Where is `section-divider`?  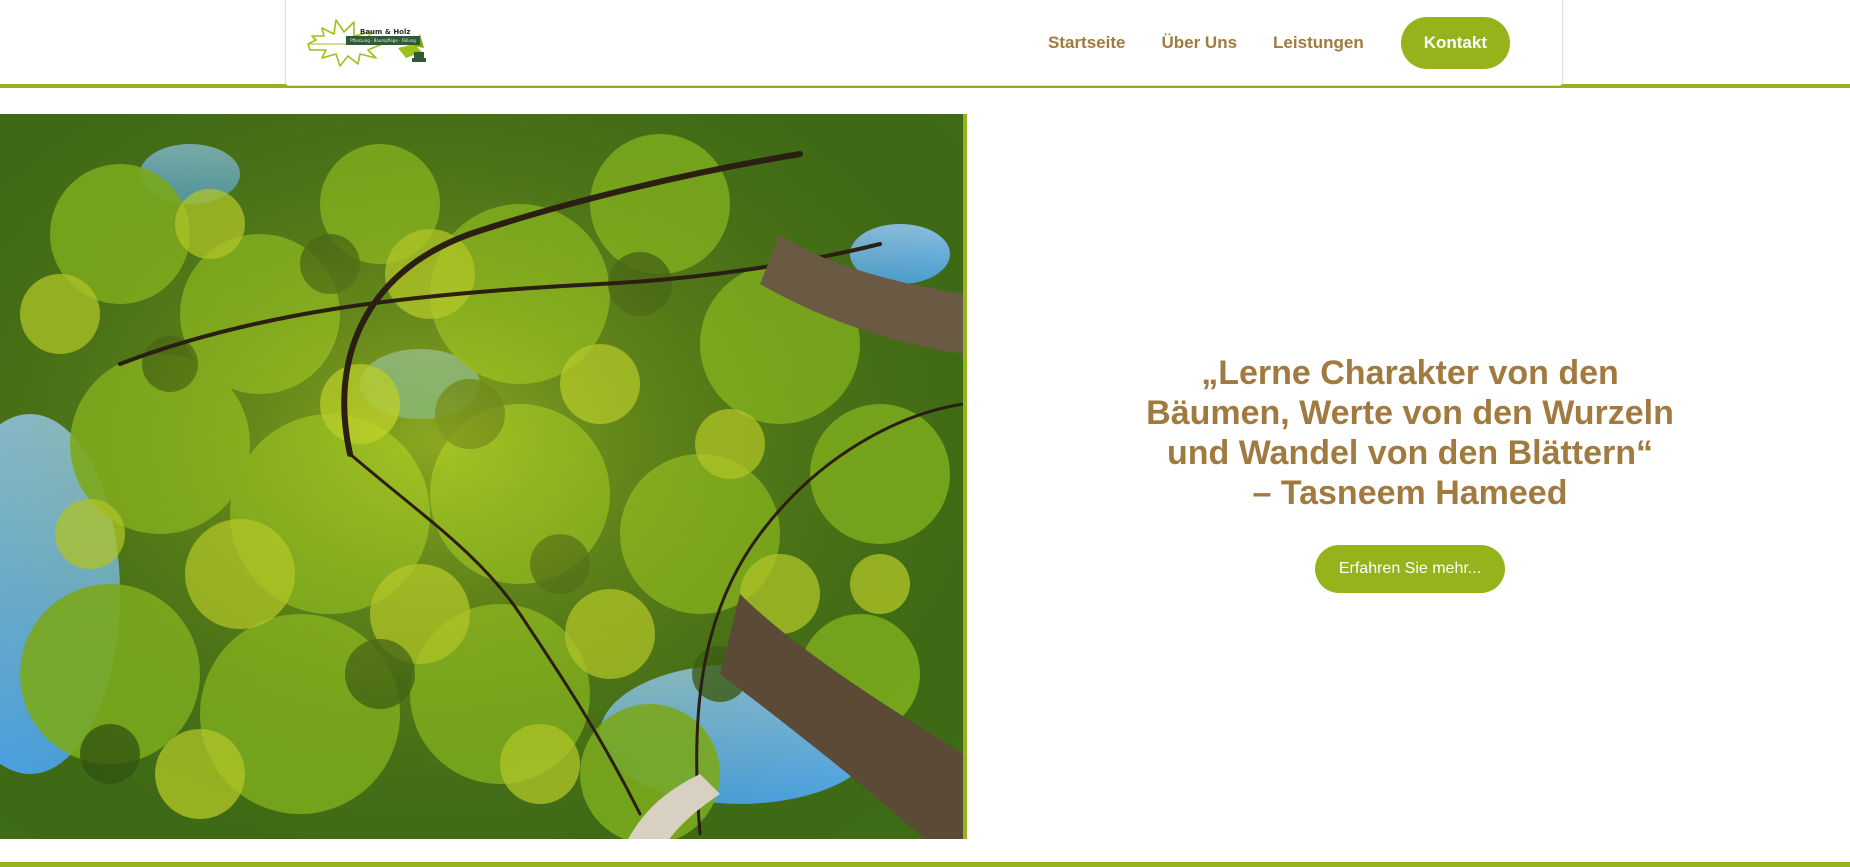 section-divider is located at coordinates (925, 864).